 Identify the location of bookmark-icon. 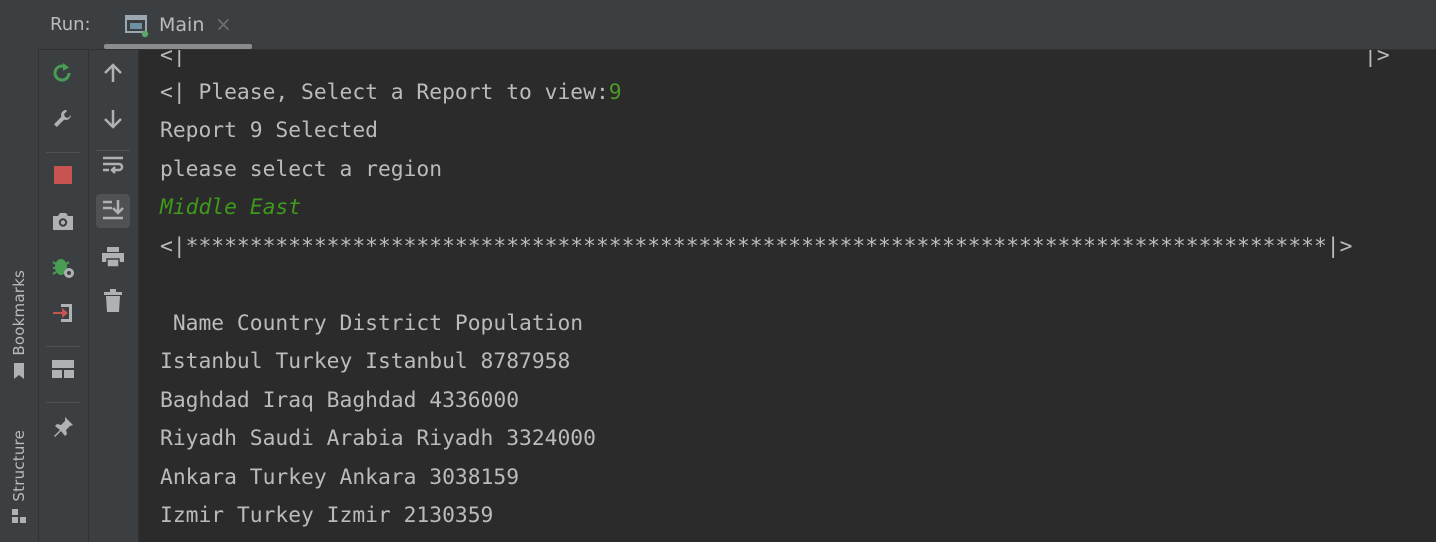
(19, 373).